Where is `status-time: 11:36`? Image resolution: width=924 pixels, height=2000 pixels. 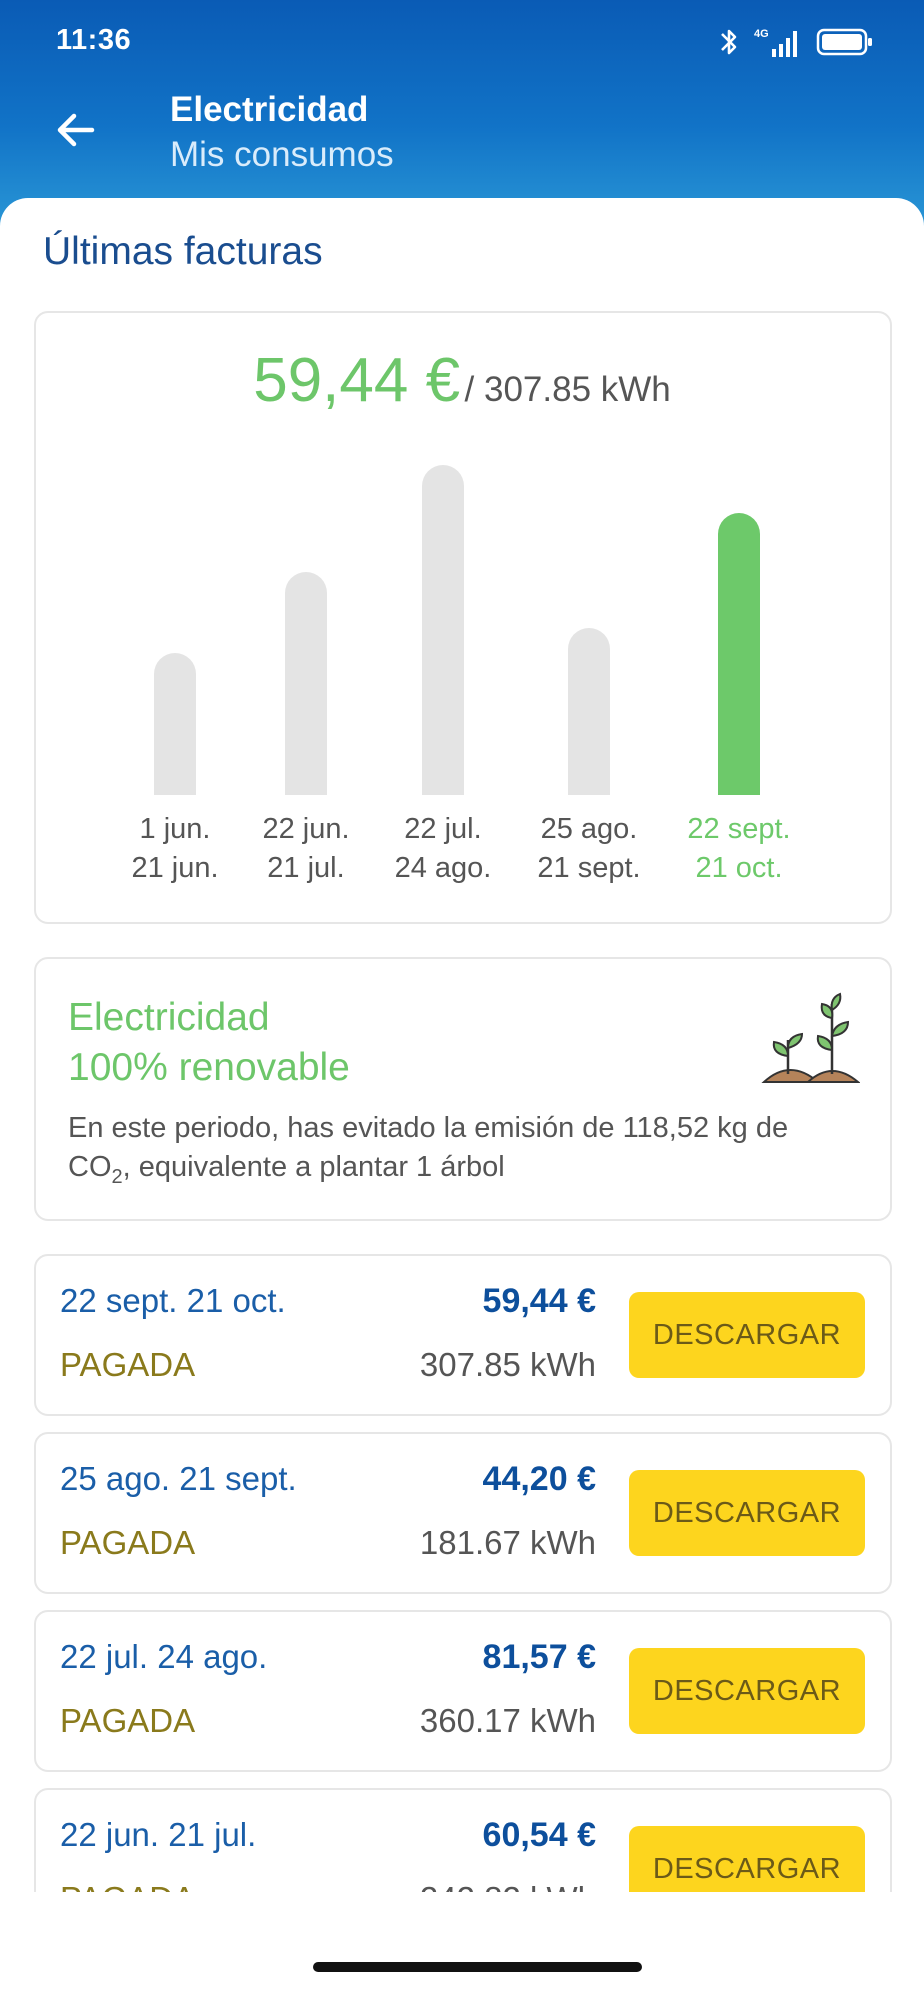 status-time: 11:36 is located at coordinates (94, 40).